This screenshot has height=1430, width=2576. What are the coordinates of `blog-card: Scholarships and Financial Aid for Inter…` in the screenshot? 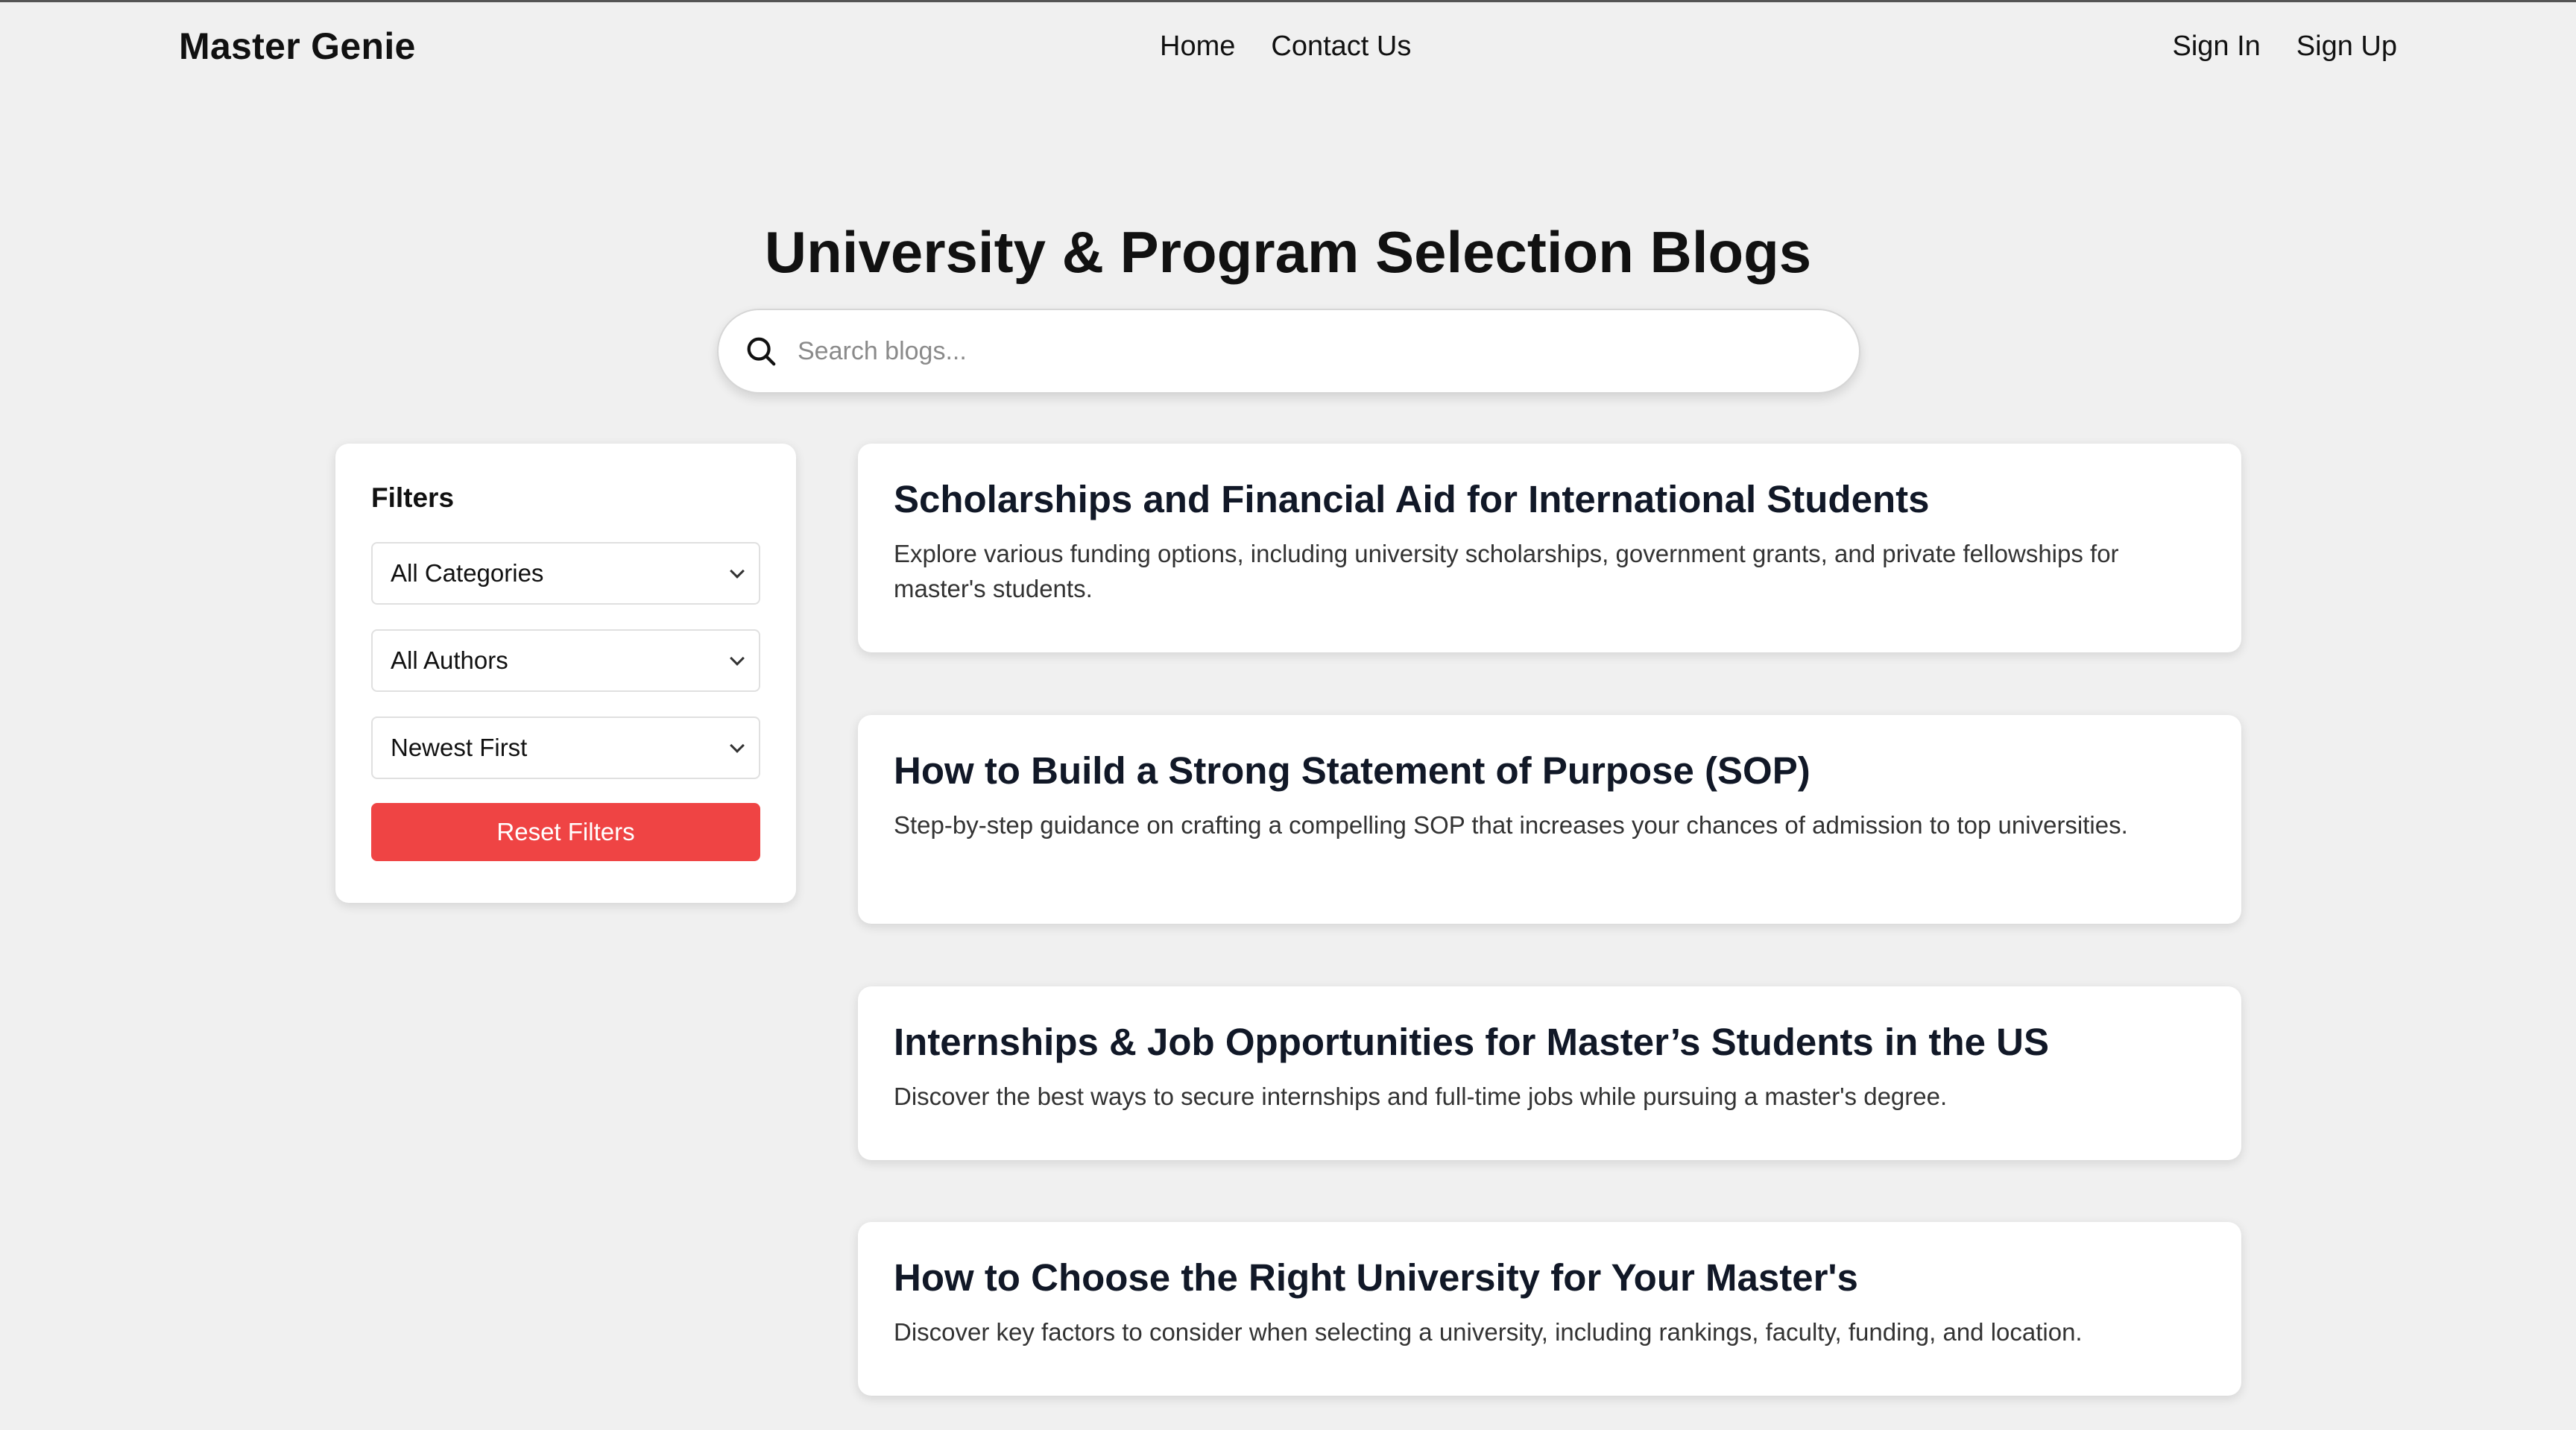 It's located at (1549, 548).